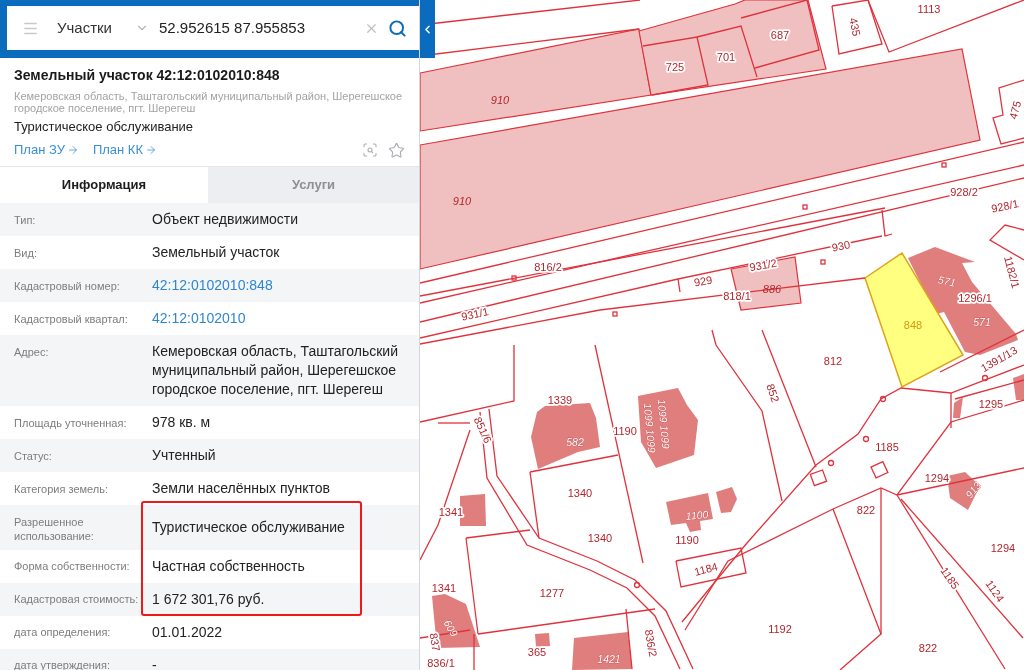  I want to click on field-value: Частная собственность, so click(229, 566).